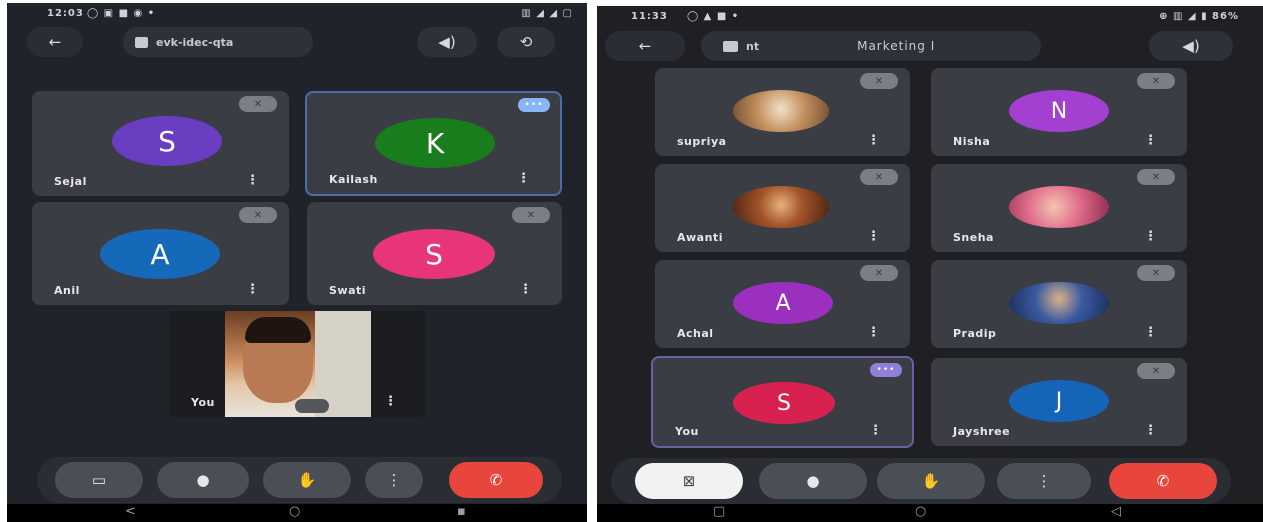 This screenshot has width=1263, height=522. What do you see at coordinates (689, 481) in the screenshot?
I see `camera-toggle-button: ⊠` at bounding box center [689, 481].